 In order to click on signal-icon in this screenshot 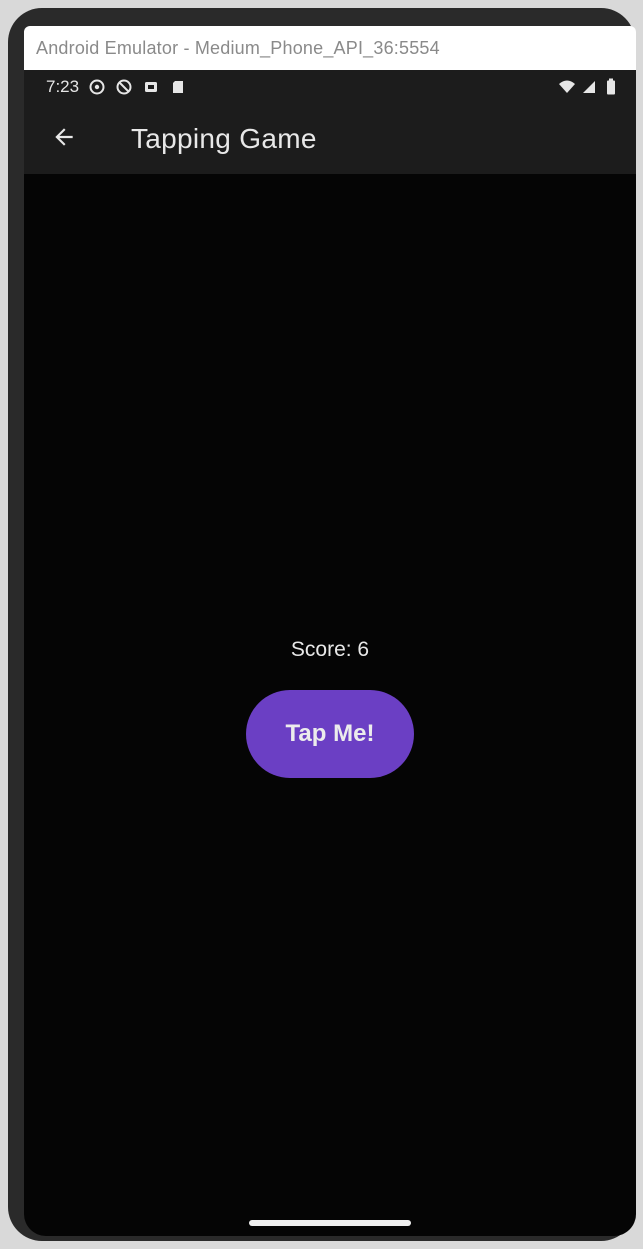, I will do `click(589, 87)`.